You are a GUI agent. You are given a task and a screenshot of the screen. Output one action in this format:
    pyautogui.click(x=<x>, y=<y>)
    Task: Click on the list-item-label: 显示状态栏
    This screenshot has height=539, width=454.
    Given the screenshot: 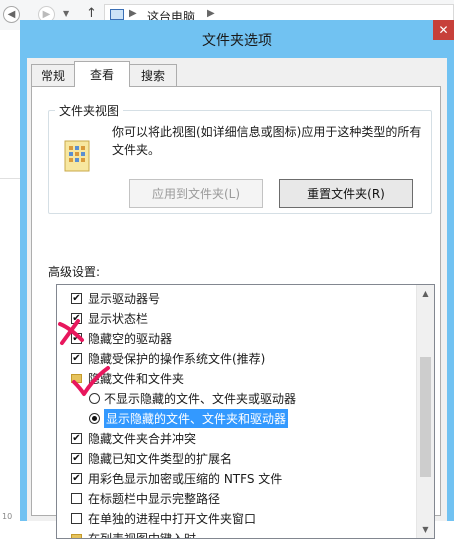 What is the action you would take?
    pyautogui.click(x=118, y=318)
    